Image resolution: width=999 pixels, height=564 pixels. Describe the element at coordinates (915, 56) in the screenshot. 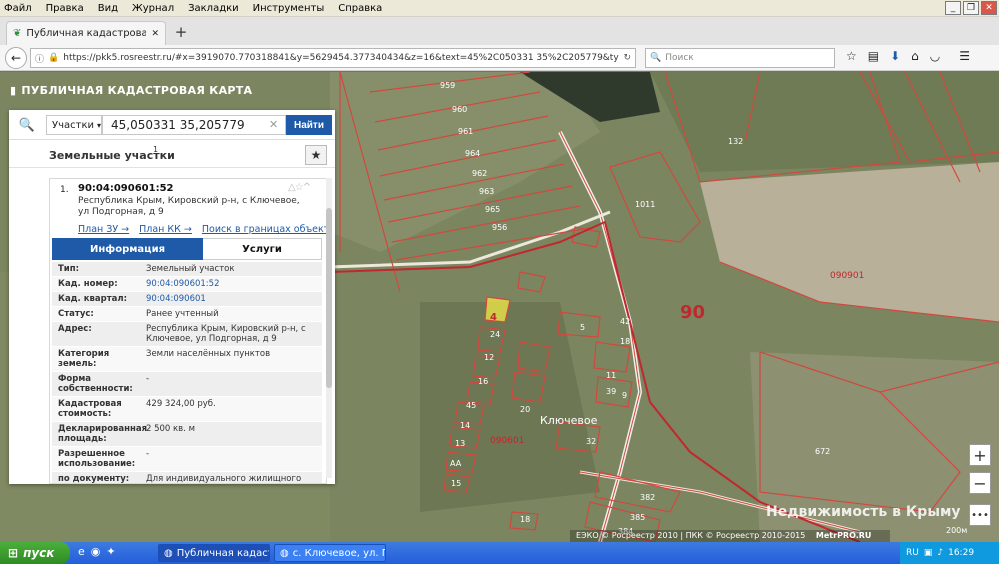

I see `home-icon: ⌂` at that location.